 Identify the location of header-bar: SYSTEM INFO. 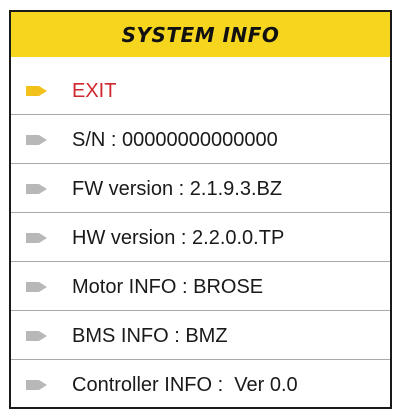
(200, 34).